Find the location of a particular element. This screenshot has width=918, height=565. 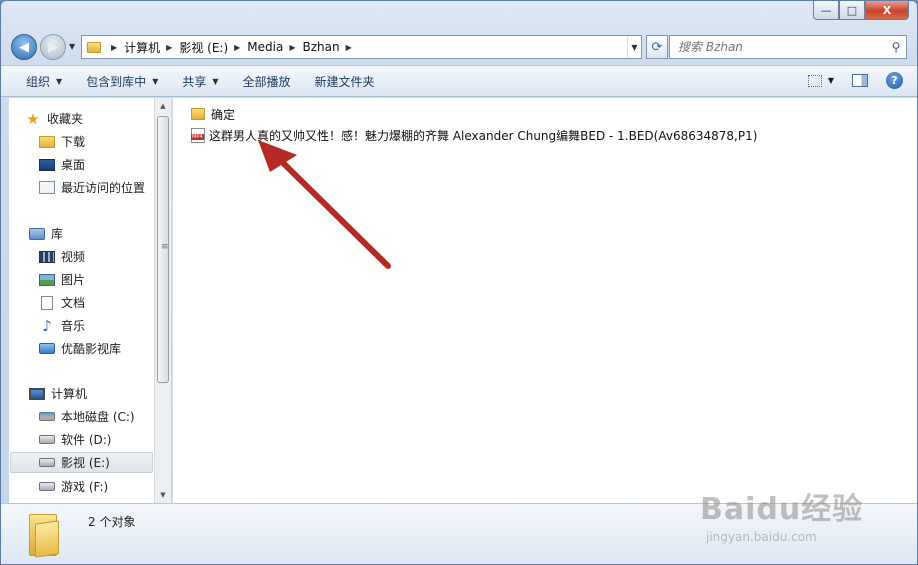

view-controls: ▼ ? is located at coordinates (855, 80).